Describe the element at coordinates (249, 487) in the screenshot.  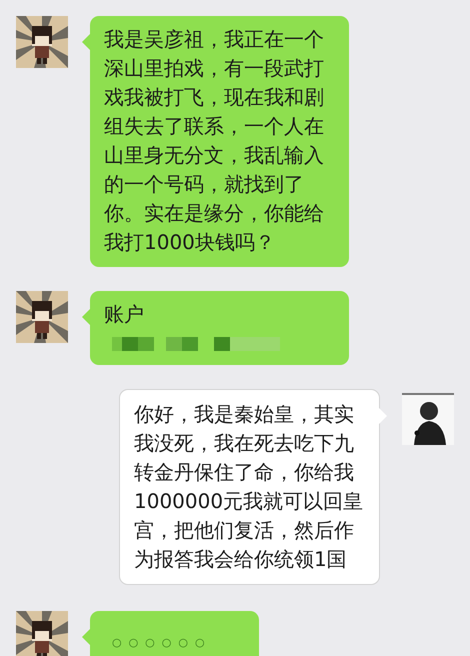
I see `message-text: 你好，我是秦始皇，其实我没死，我在死去吃下九转金丹保住了命，你给我1000000元我就可以回皇宫，把他们复活，然后作为报答我会给你统领1国` at that location.